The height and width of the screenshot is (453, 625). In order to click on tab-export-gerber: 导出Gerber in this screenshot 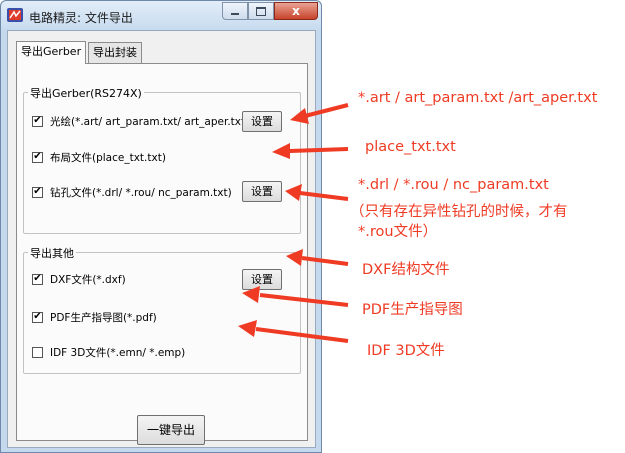, I will do `click(51, 52)`.